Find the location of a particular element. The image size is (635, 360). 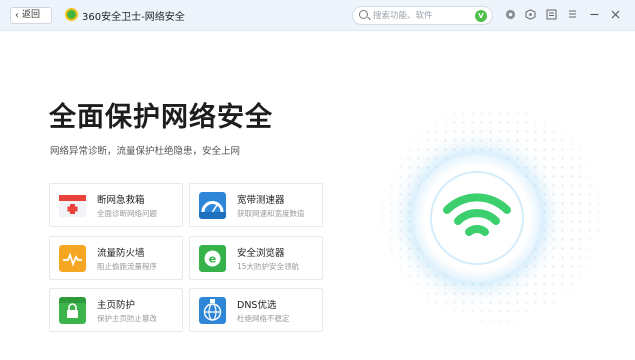

search-input is located at coordinates (420, 15).